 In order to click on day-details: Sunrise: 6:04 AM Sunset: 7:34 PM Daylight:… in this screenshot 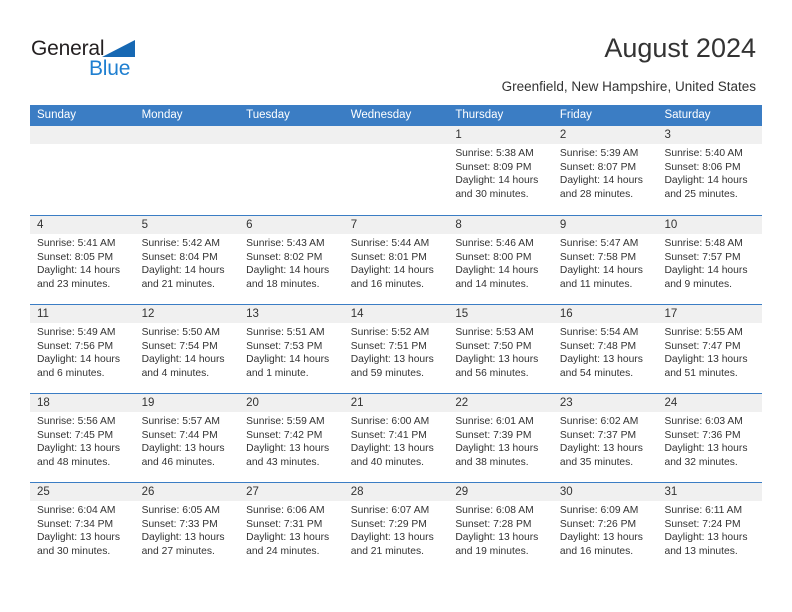, I will do `click(82, 529)`.